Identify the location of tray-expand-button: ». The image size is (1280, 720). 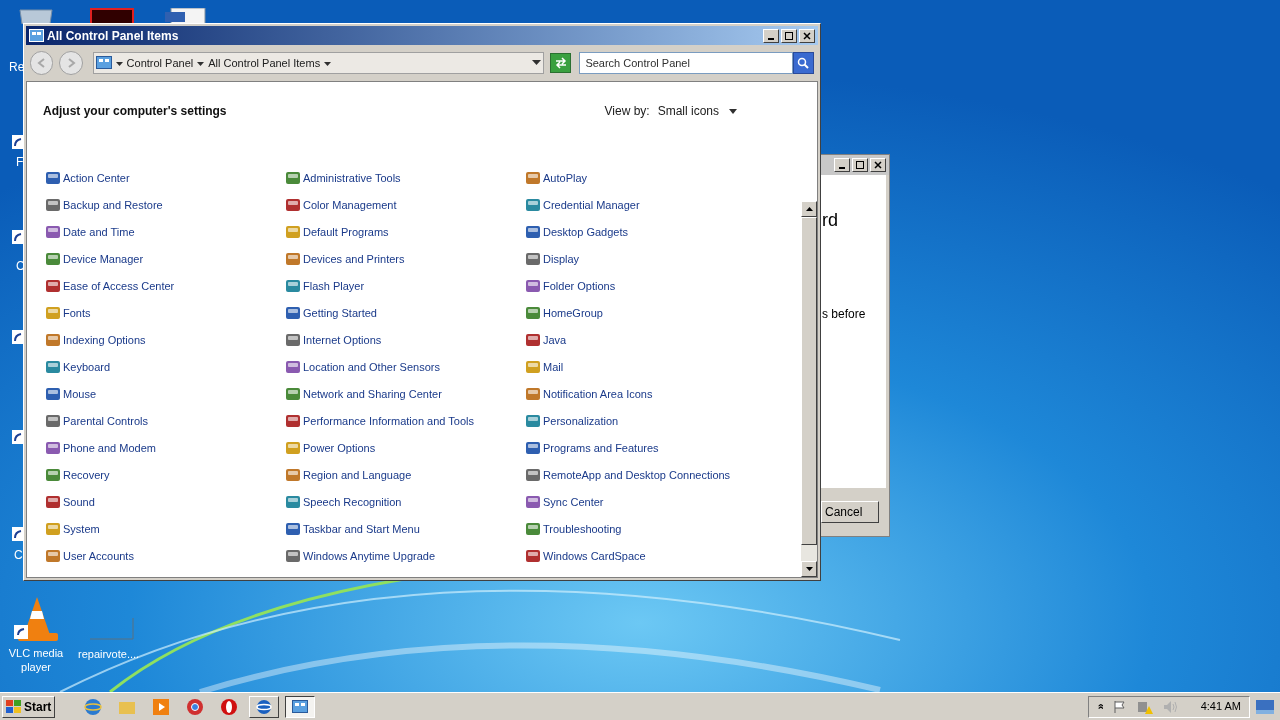
(1100, 706).